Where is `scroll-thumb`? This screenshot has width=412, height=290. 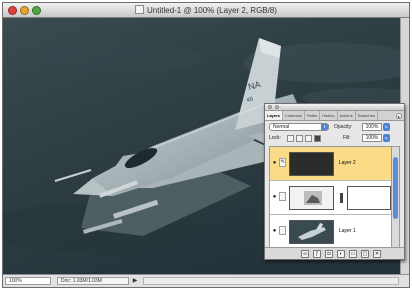
scroll-thumb is located at coordinates (395, 188).